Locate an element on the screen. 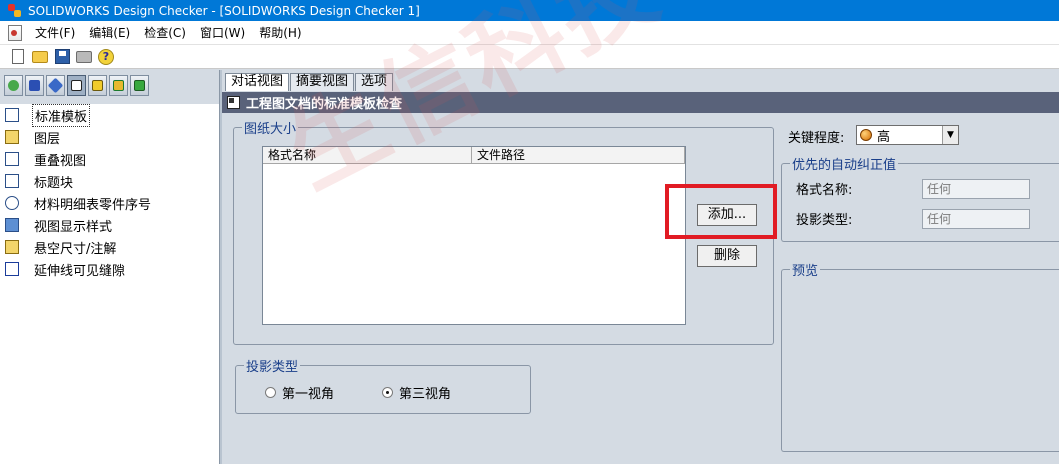 Image resolution: width=1059 pixels, height=464 pixels. preview-legend: 预览 is located at coordinates (805, 271).